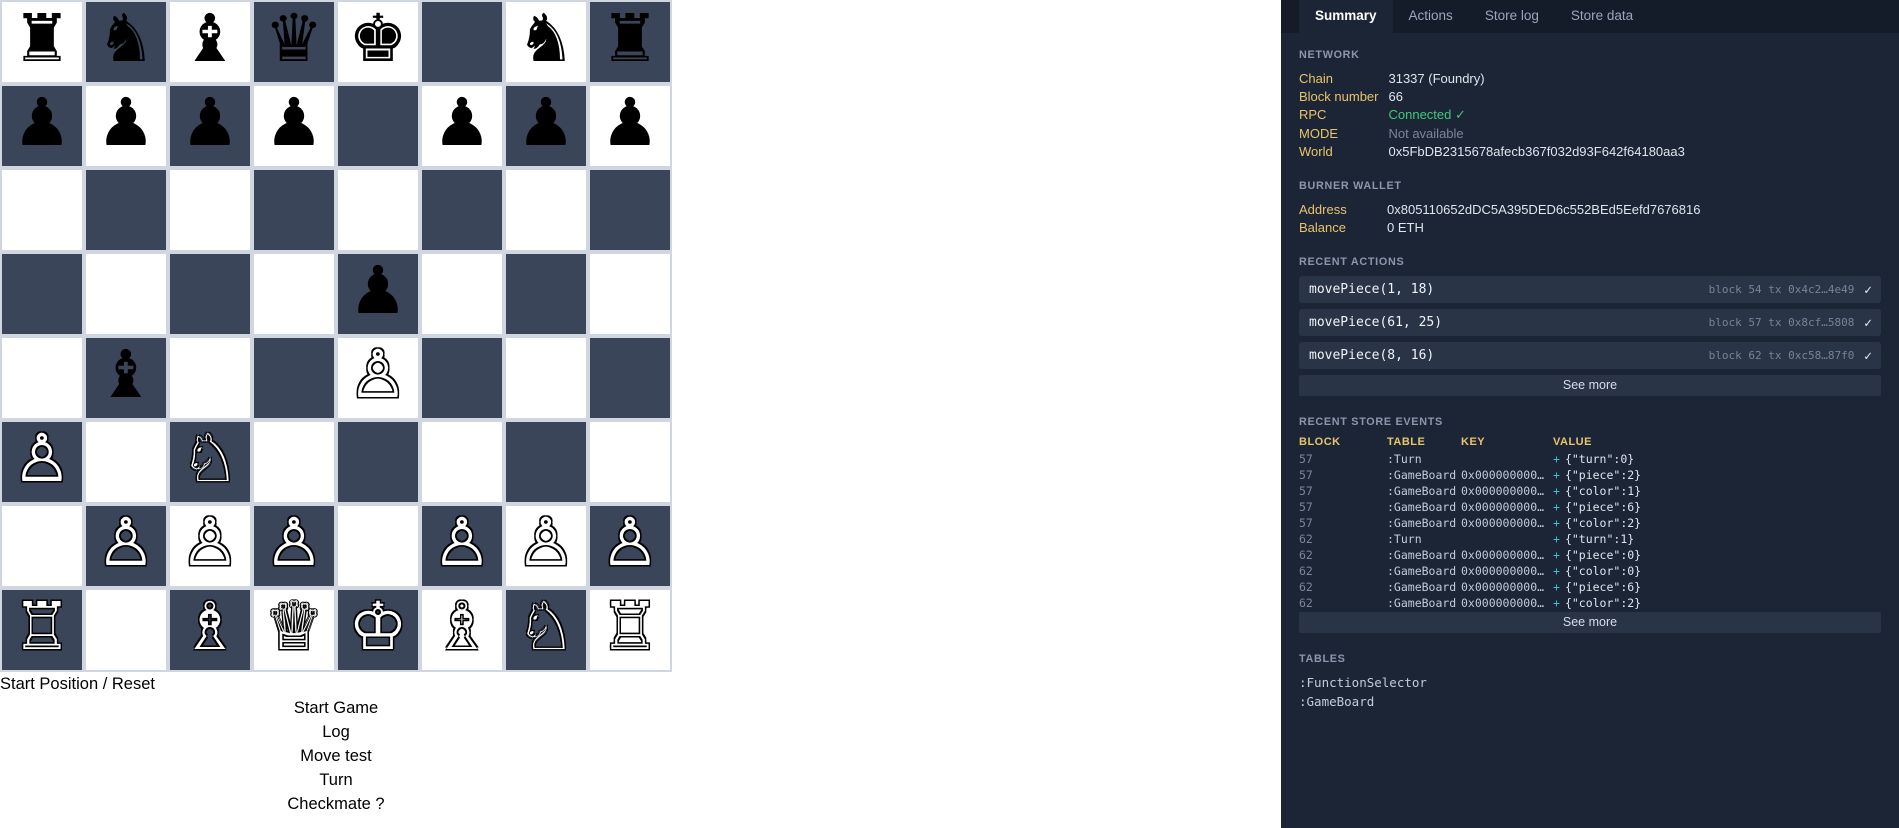 Image resolution: width=1899 pixels, height=828 pixels. What do you see at coordinates (546, 546) in the screenshot?
I see `board-square-g2: ♙` at bounding box center [546, 546].